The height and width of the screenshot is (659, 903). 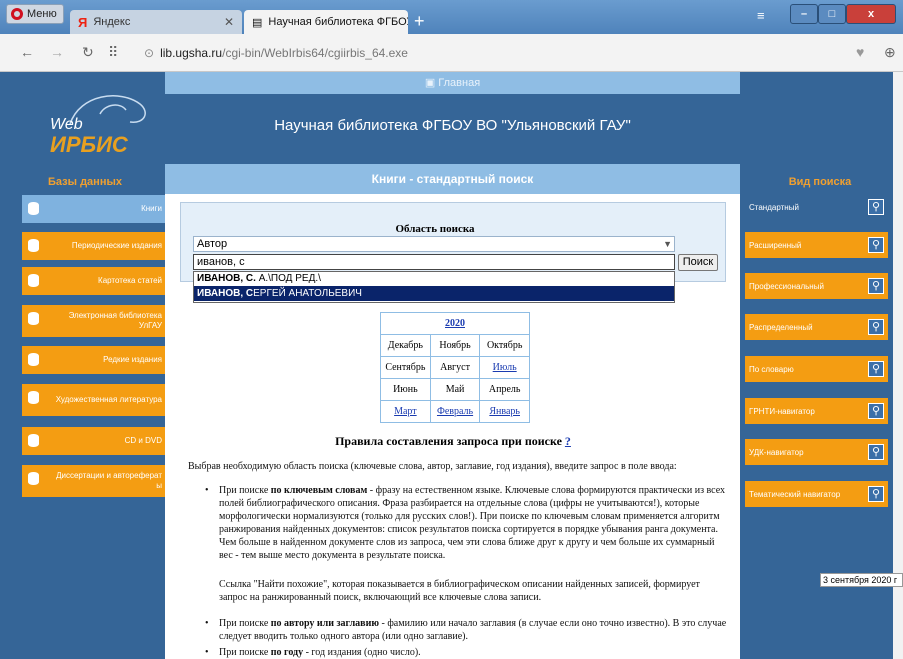 What do you see at coordinates (151, 208) in the screenshot?
I see `sidebar-item-label: Книги` at bounding box center [151, 208].